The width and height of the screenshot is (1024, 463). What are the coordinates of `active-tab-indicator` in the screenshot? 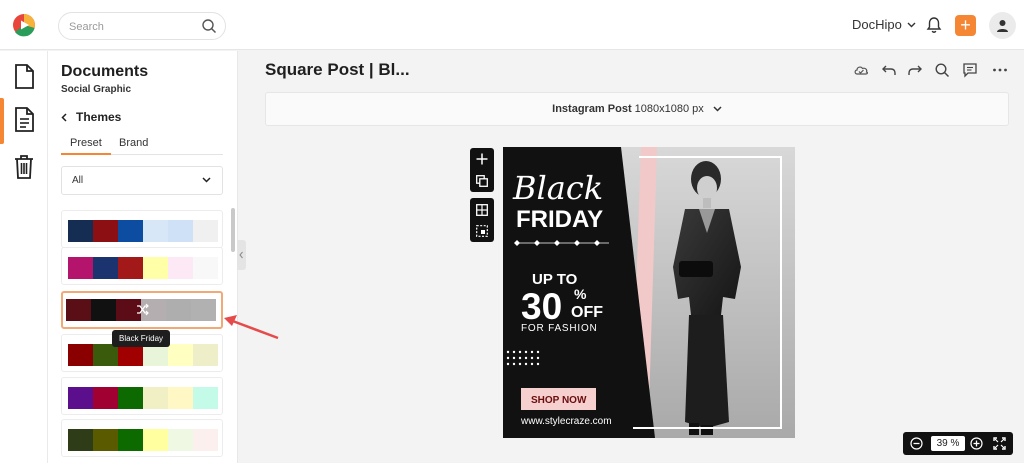 It's located at (86, 154).